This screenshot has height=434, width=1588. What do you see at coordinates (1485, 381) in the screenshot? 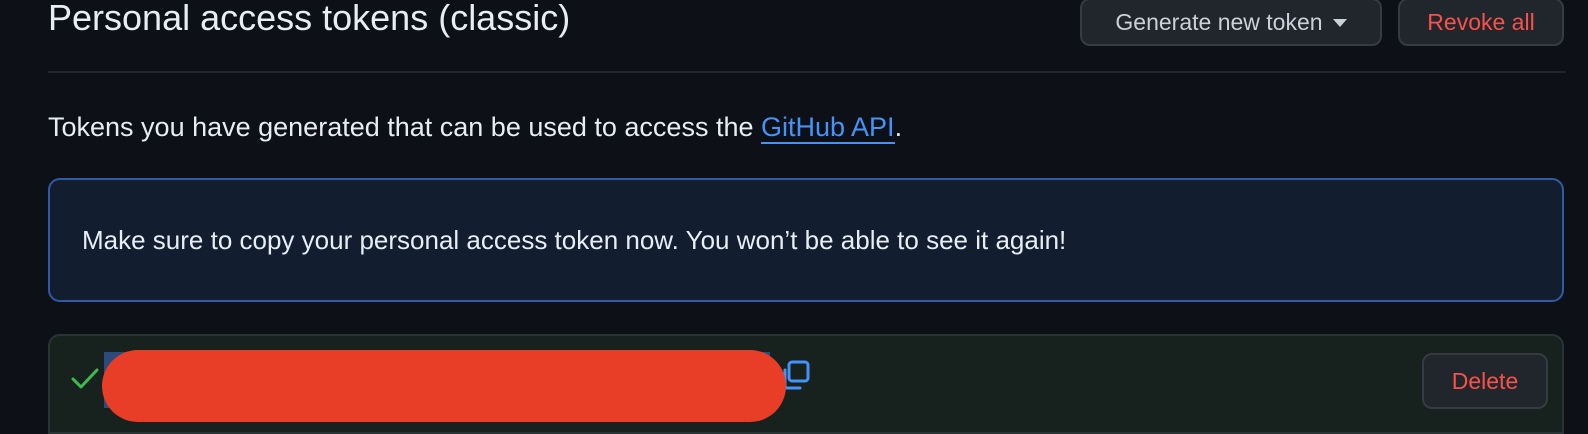
I see `delete-token-button: Delete` at bounding box center [1485, 381].